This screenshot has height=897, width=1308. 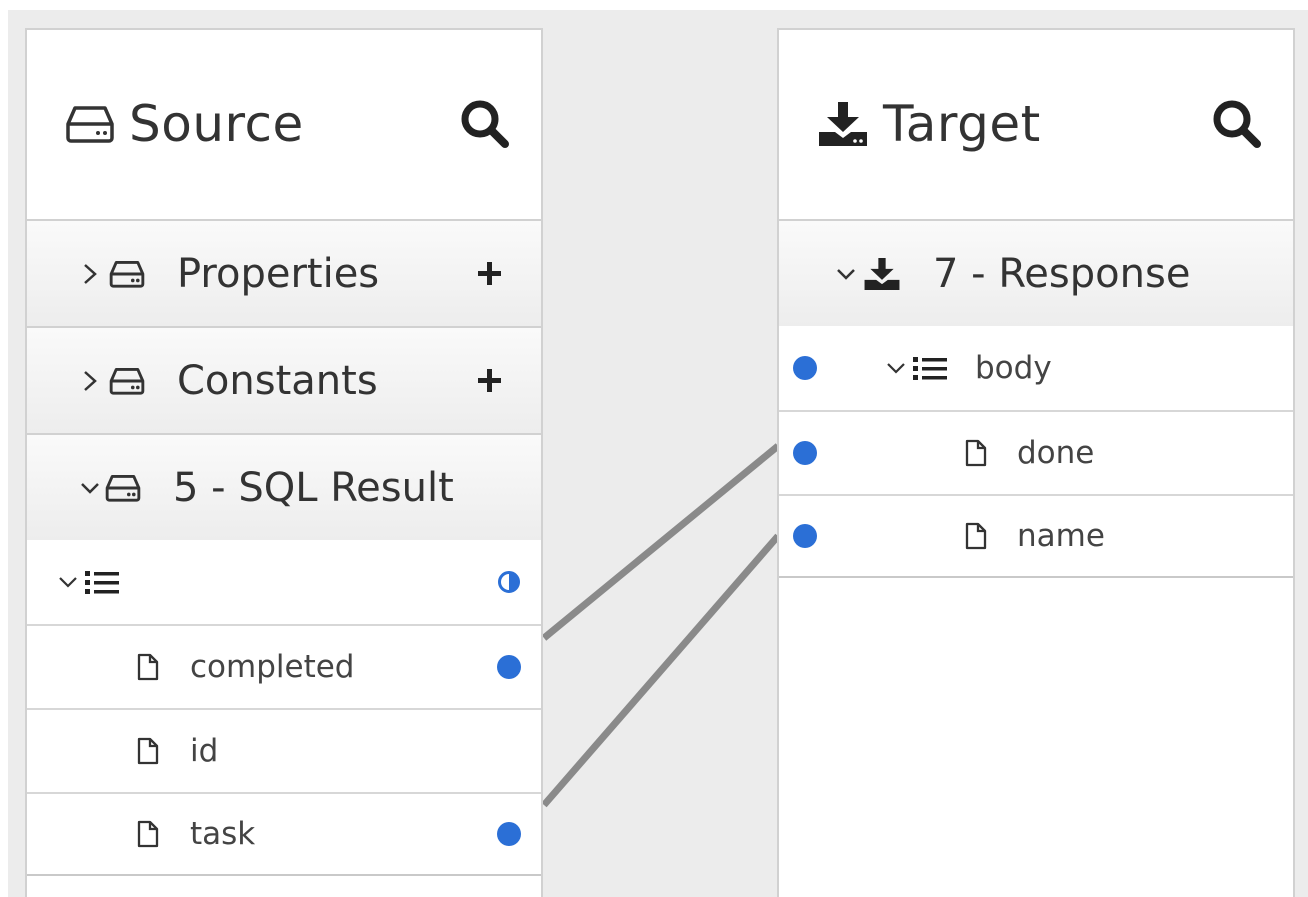 I want to click on target-field-done: done, so click(x=1036, y=452).